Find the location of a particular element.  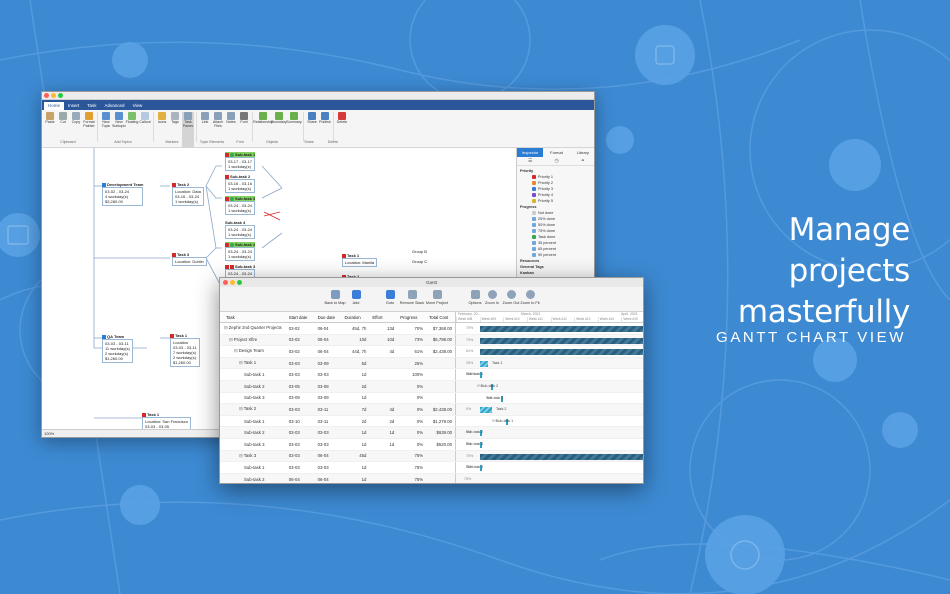

tag-icon is located at coordinates (175, 116).